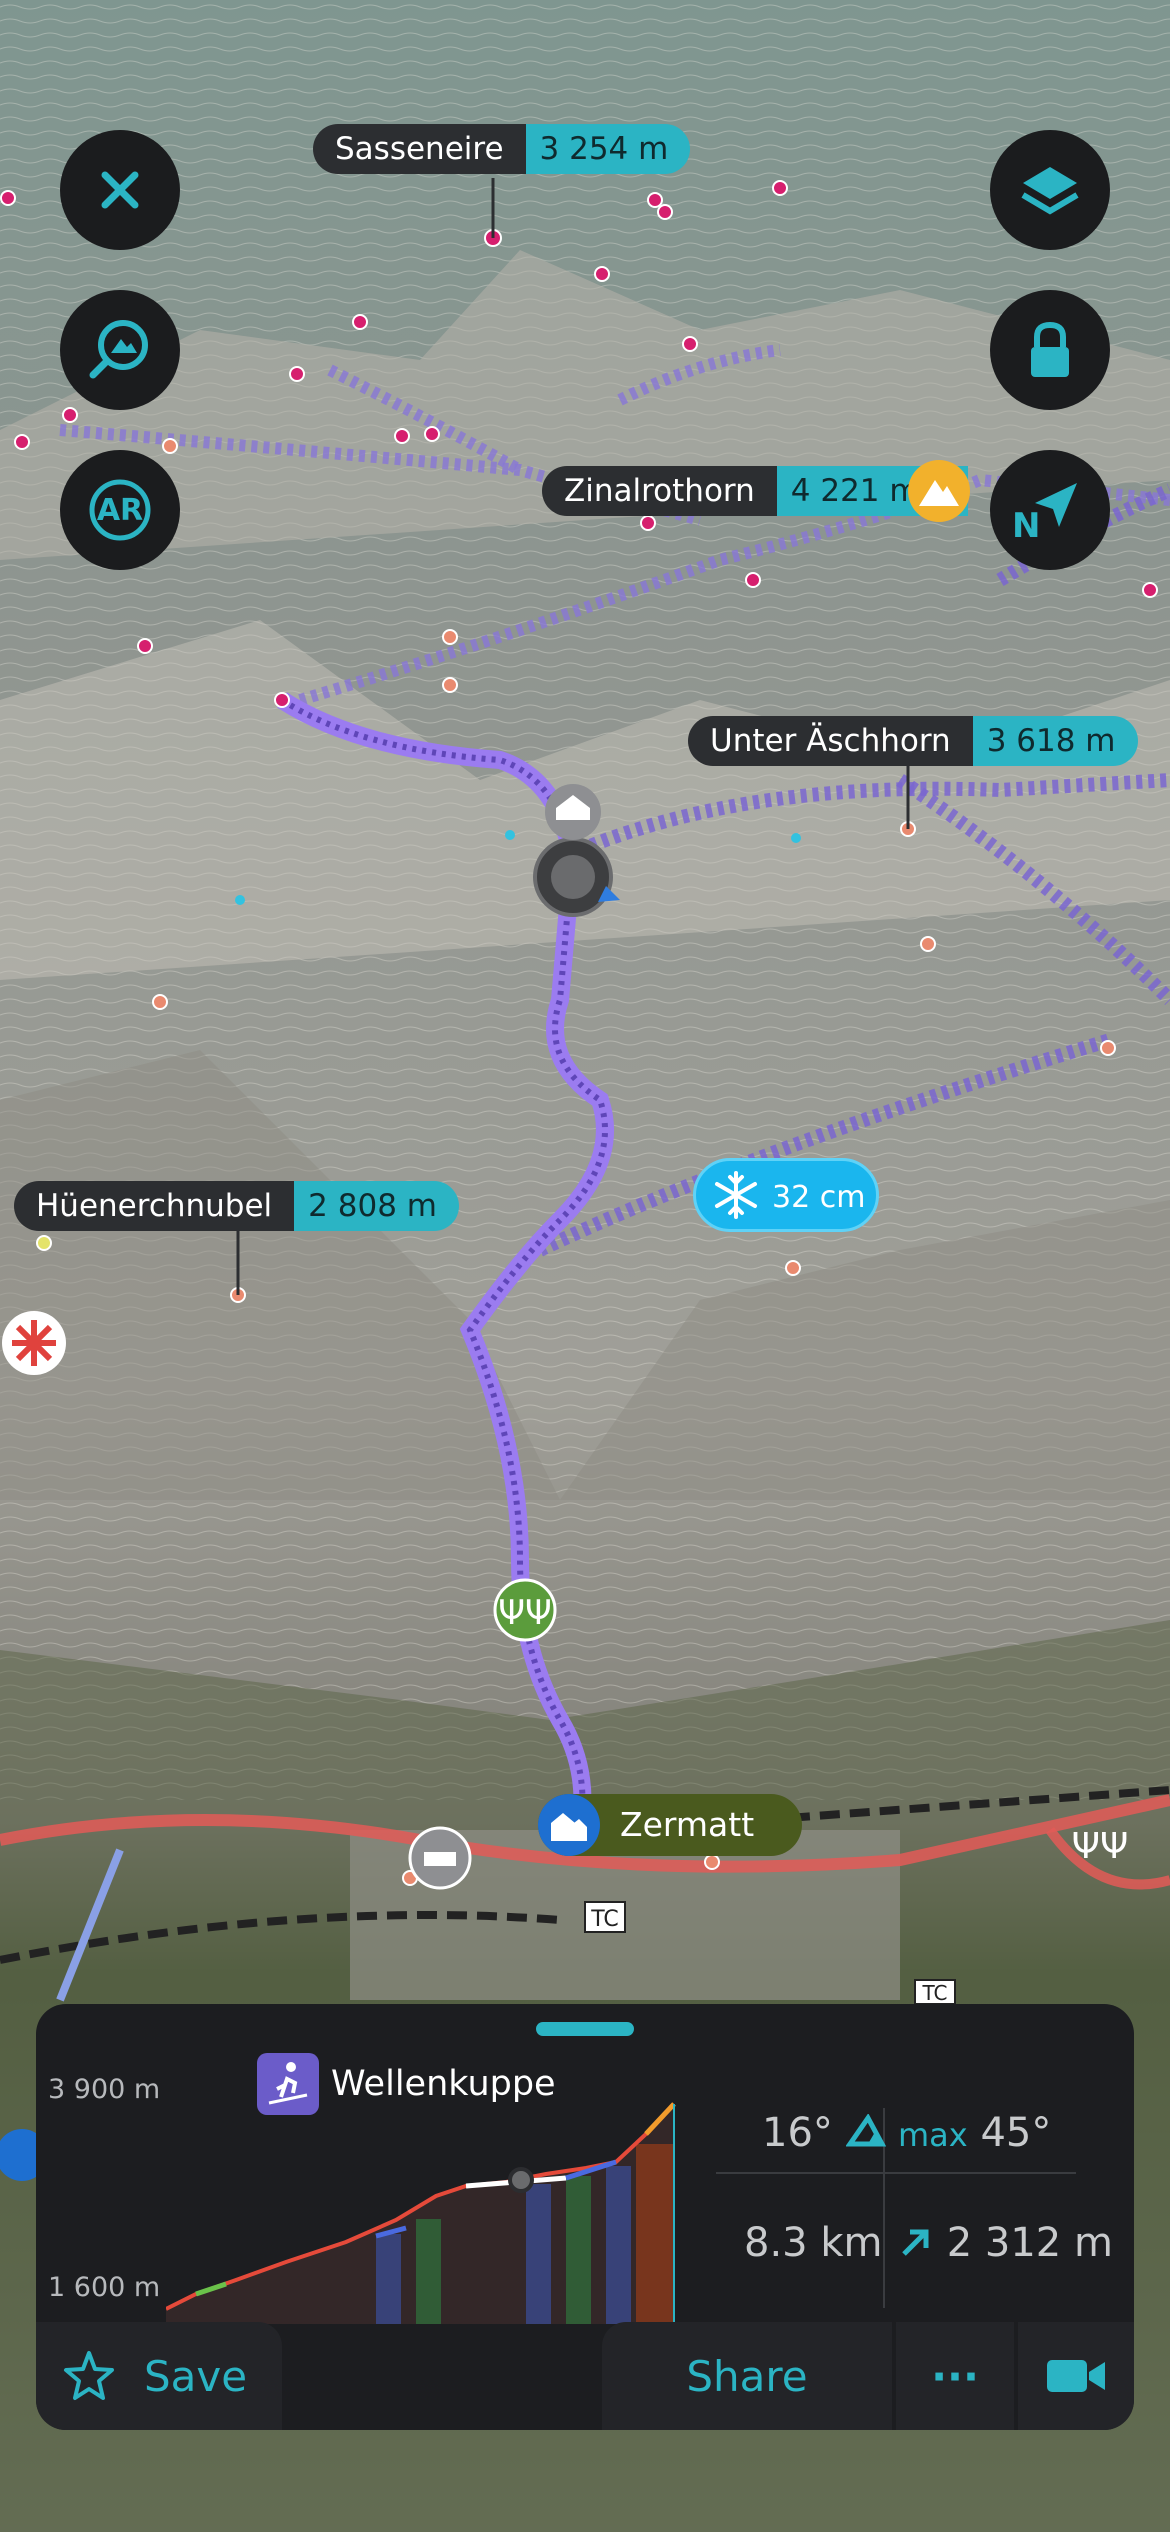 The height and width of the screenshot is (2532, 1170). I want to click on lock-icon, so click(1050, 349).